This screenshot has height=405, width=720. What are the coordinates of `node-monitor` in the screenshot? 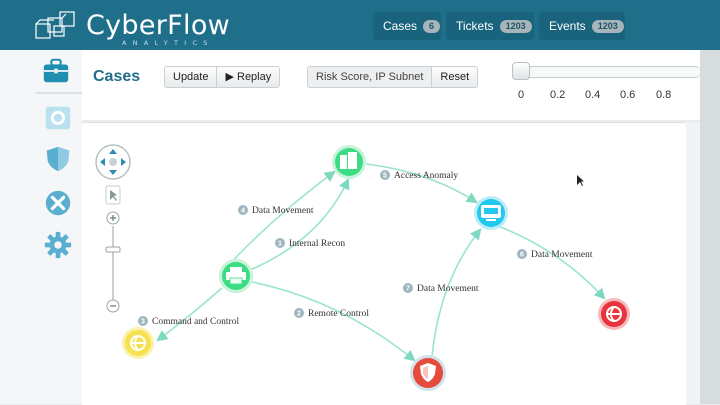 It's located at (491, 213).